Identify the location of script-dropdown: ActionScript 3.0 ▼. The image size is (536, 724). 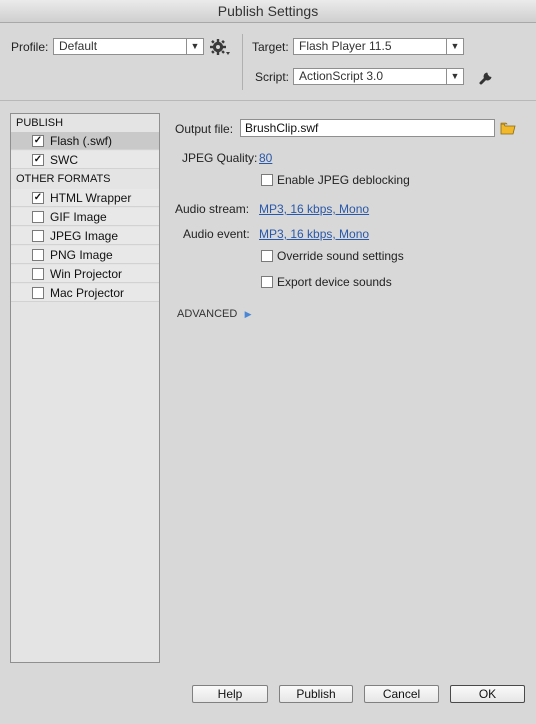
(378, 76).